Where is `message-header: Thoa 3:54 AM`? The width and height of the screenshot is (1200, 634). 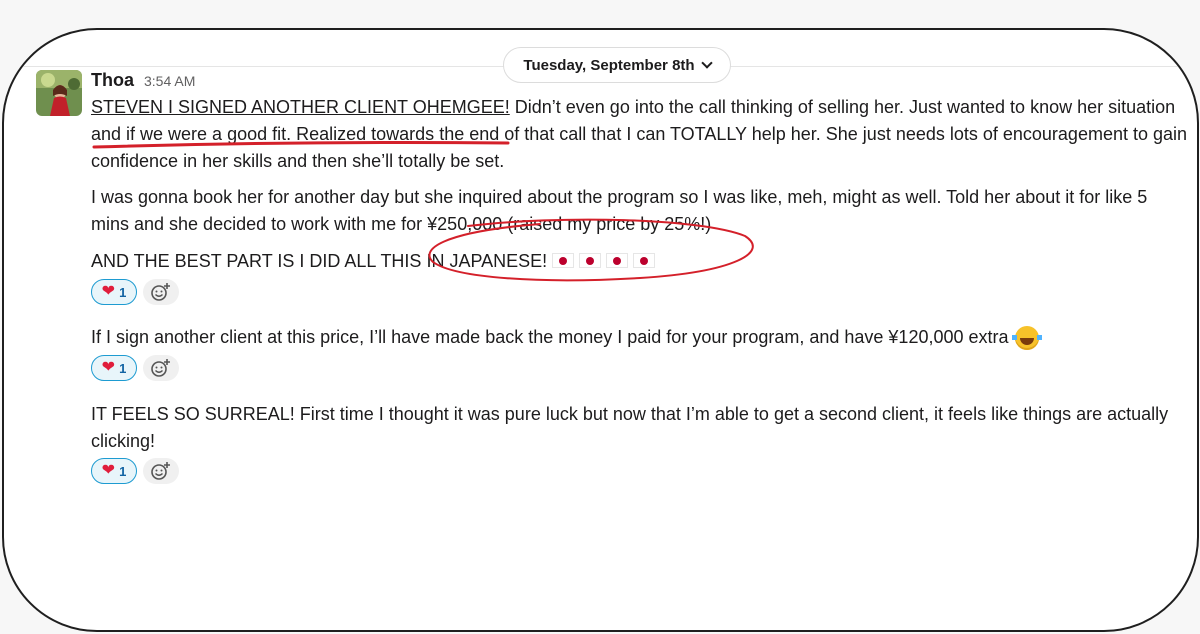
message-header: Thoa 3:54 AM is located at coordinates (143, 80).